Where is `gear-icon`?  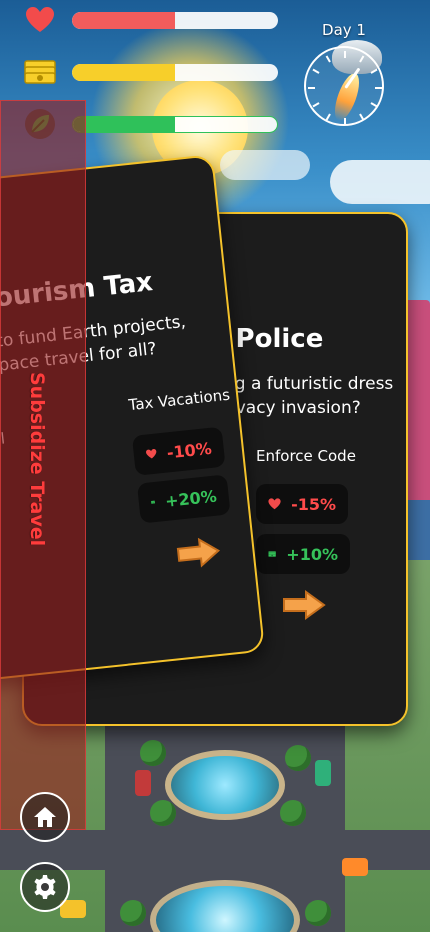
gear-icon is located at coordinates (45, 887).